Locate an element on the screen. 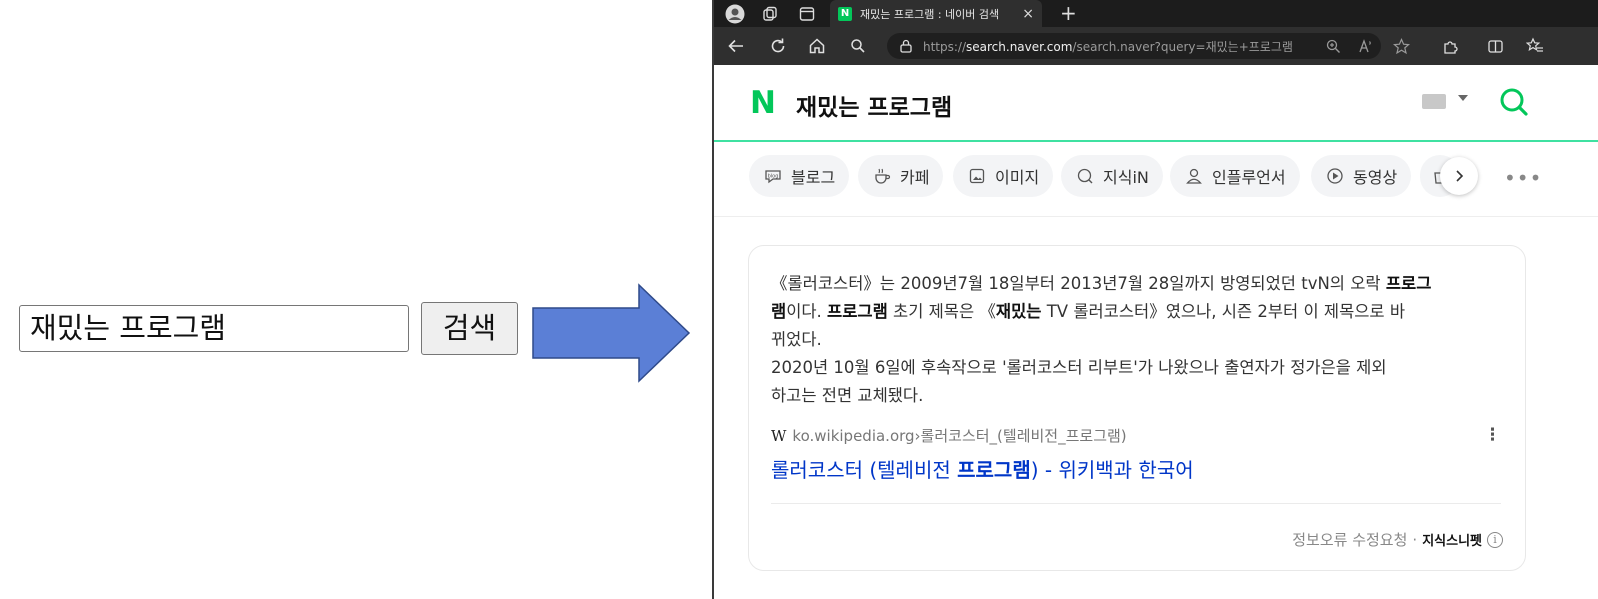 The width and height of the screenshot is (1598, 599). tab-title: 재밌는 프로그램 : 네이버 검색 is located at coordinates (930, 14).